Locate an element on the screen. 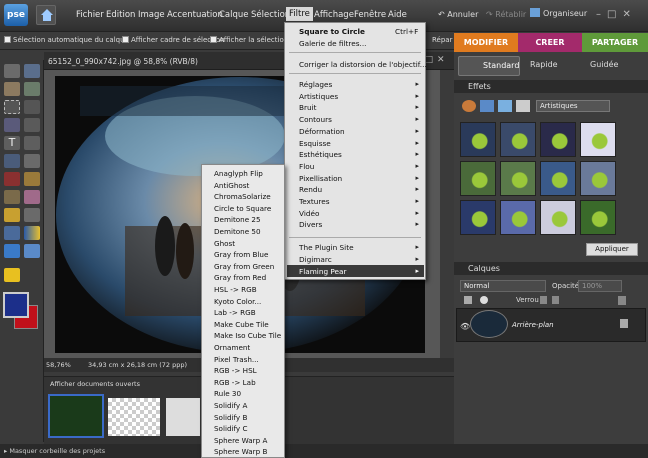 Image resolution: width=648 pixels, height=458 pixels. menu-affichage: Affichage is located at coordinates (334, 15).